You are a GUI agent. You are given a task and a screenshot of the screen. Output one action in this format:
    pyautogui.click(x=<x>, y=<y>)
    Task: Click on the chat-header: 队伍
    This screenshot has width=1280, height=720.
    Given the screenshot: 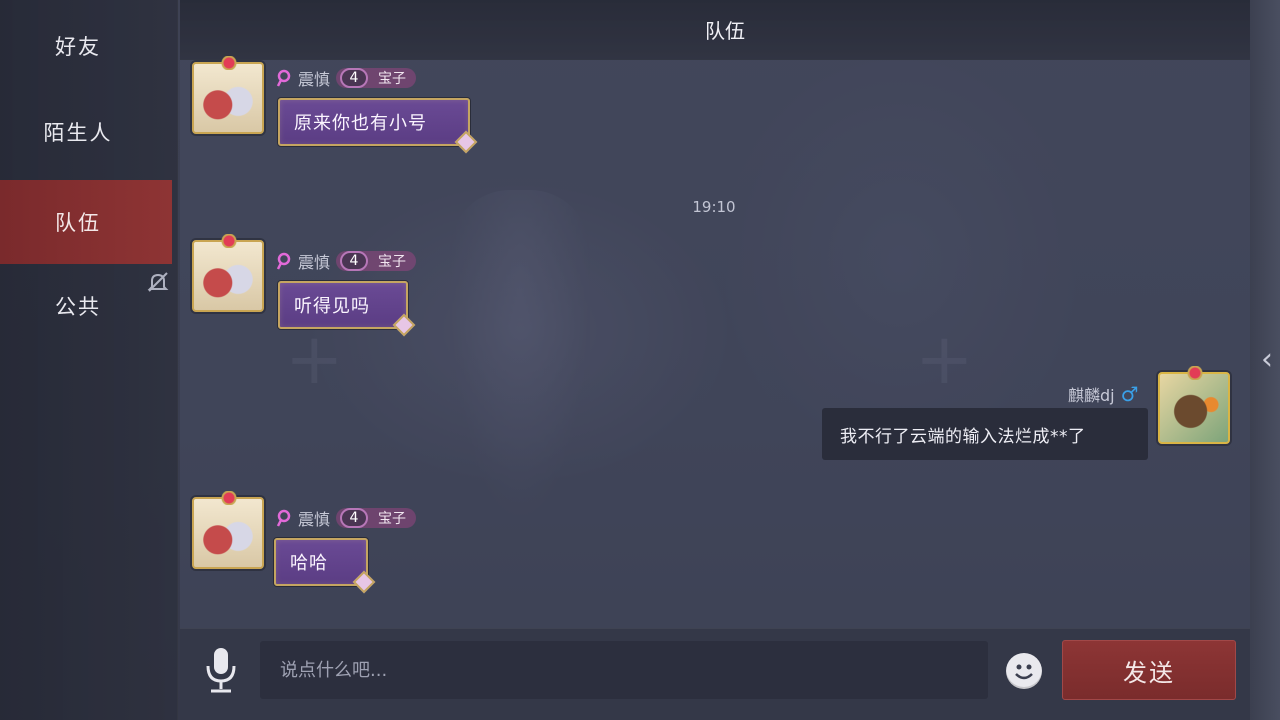 What is the action you would take?
    pyautogui.click(x=715, y=30)
    